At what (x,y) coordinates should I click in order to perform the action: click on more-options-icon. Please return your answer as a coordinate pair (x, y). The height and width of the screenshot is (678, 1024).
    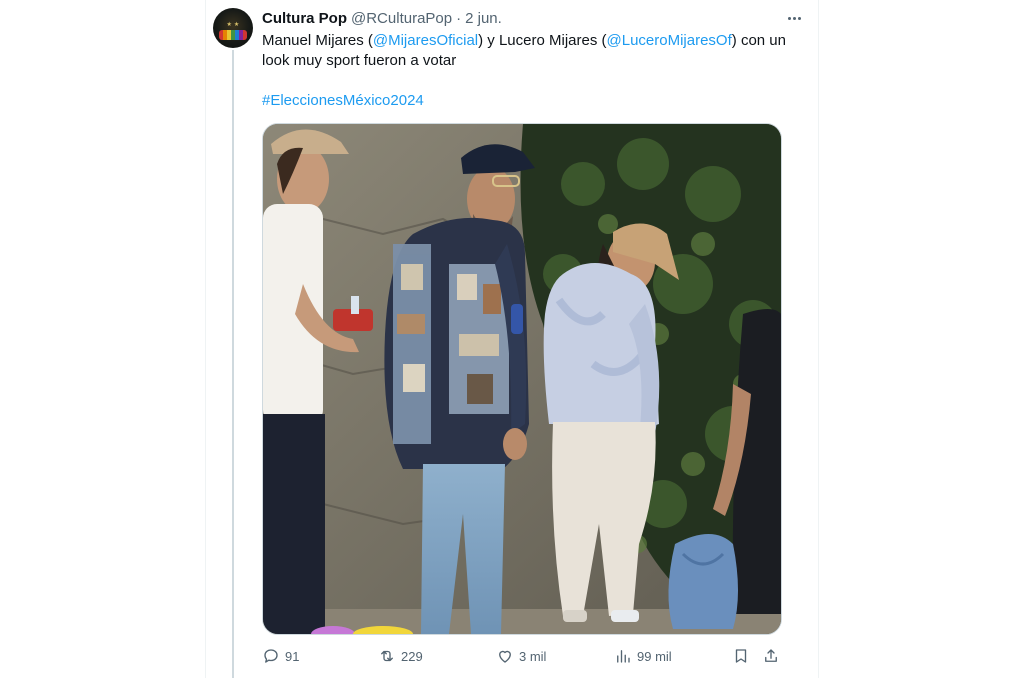
    Looking at the image, I should click on (794, 18).